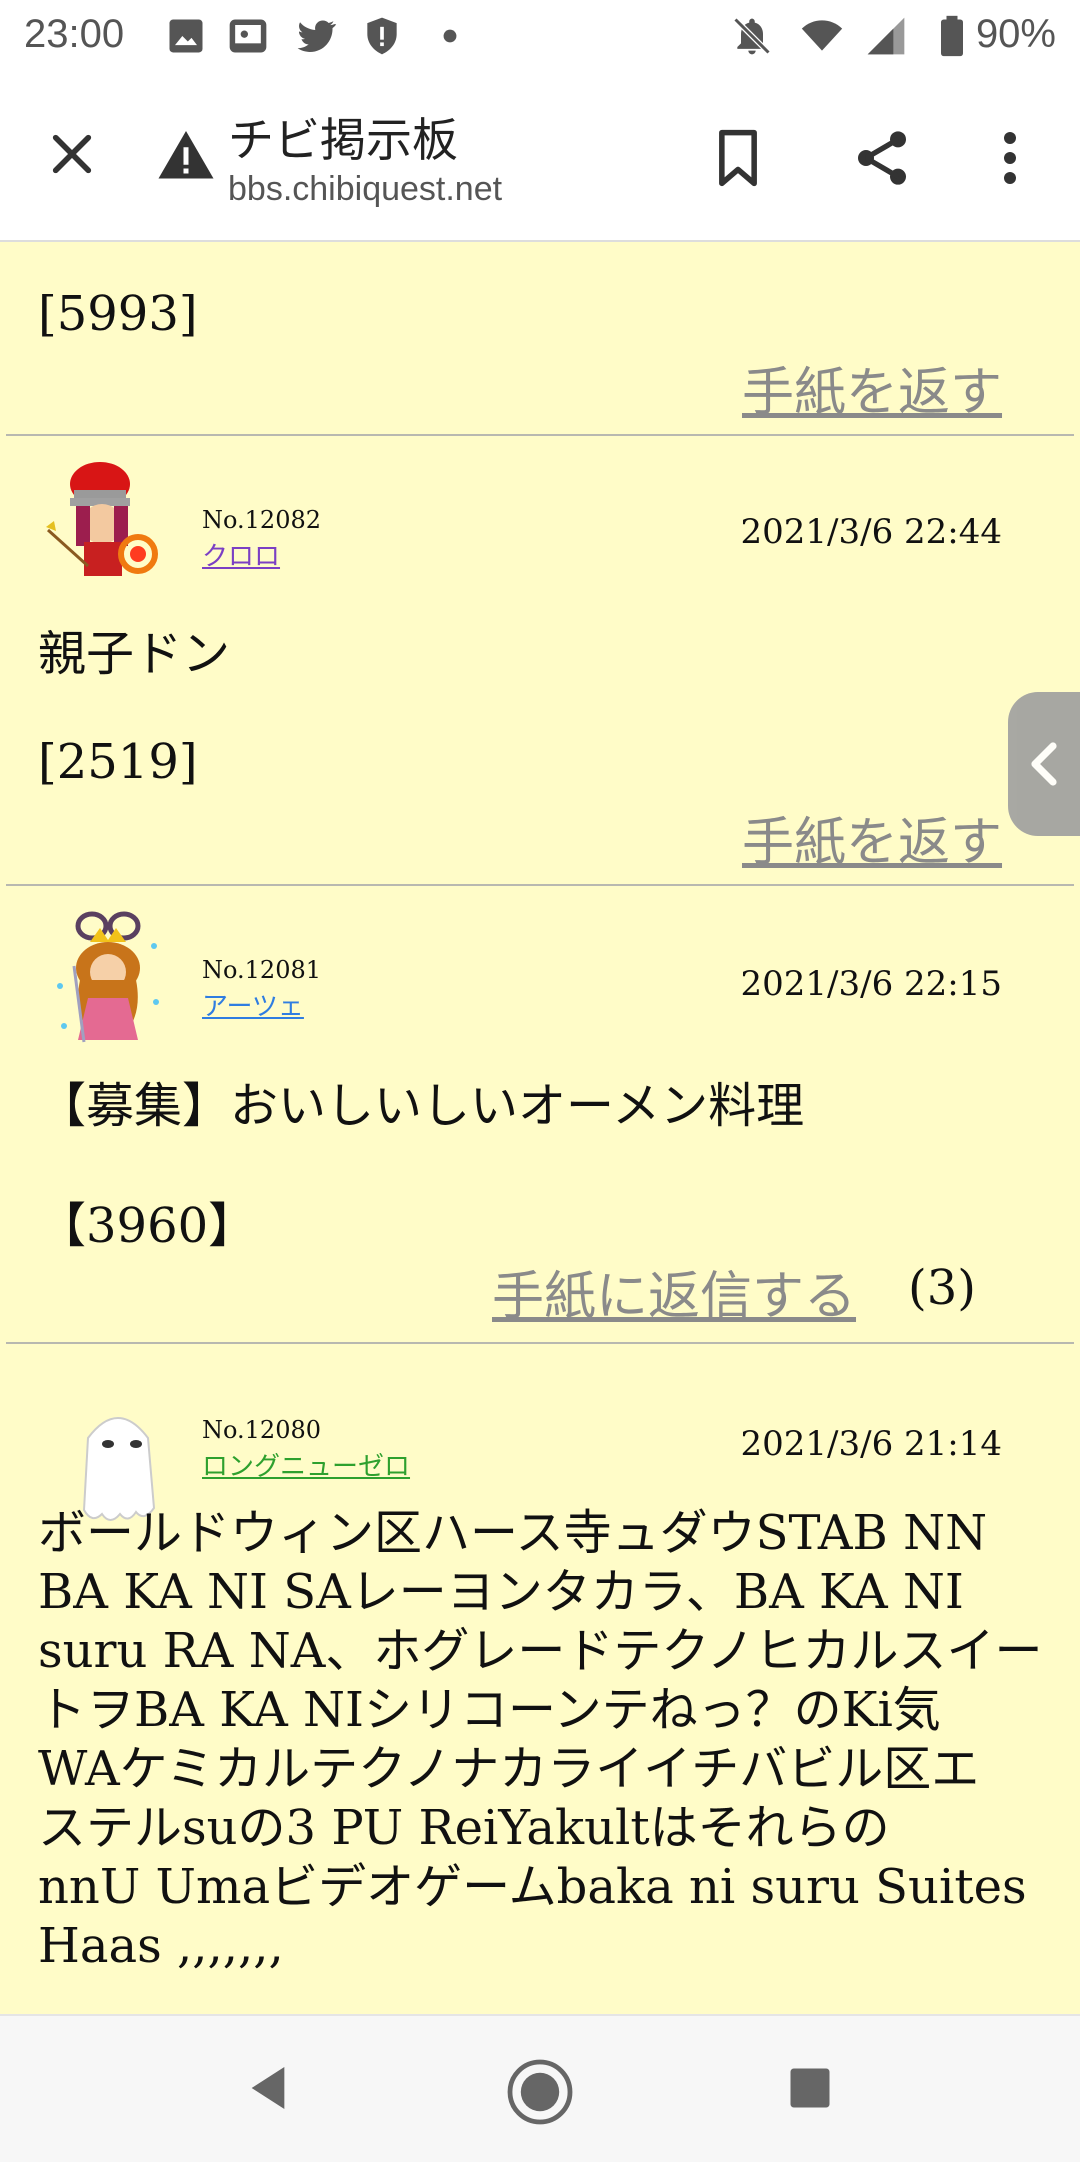 The width and height of the screenshot is (1080, 2162). I want to click on post-body-line: ステルsuの3 PU ReiYakultはそれらの, so click(464, 1828).